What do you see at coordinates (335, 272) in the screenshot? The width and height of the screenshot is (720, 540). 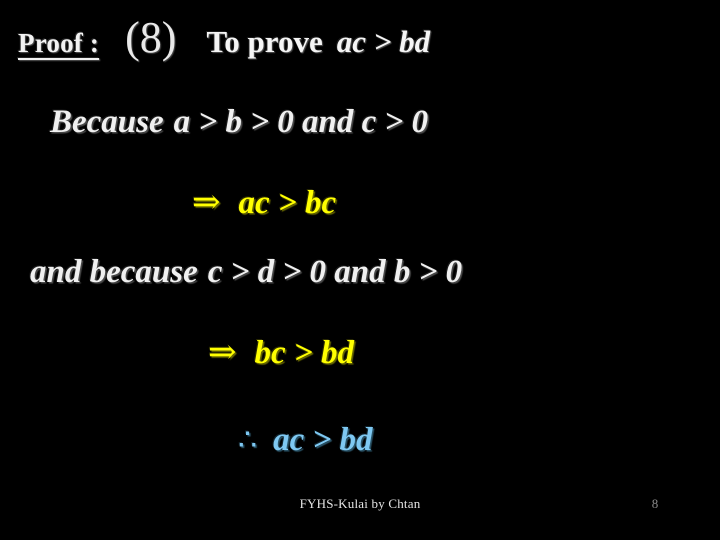 I see `and-because-expression: c > d > 0 and b > 0` at bounding box center [335, 272].